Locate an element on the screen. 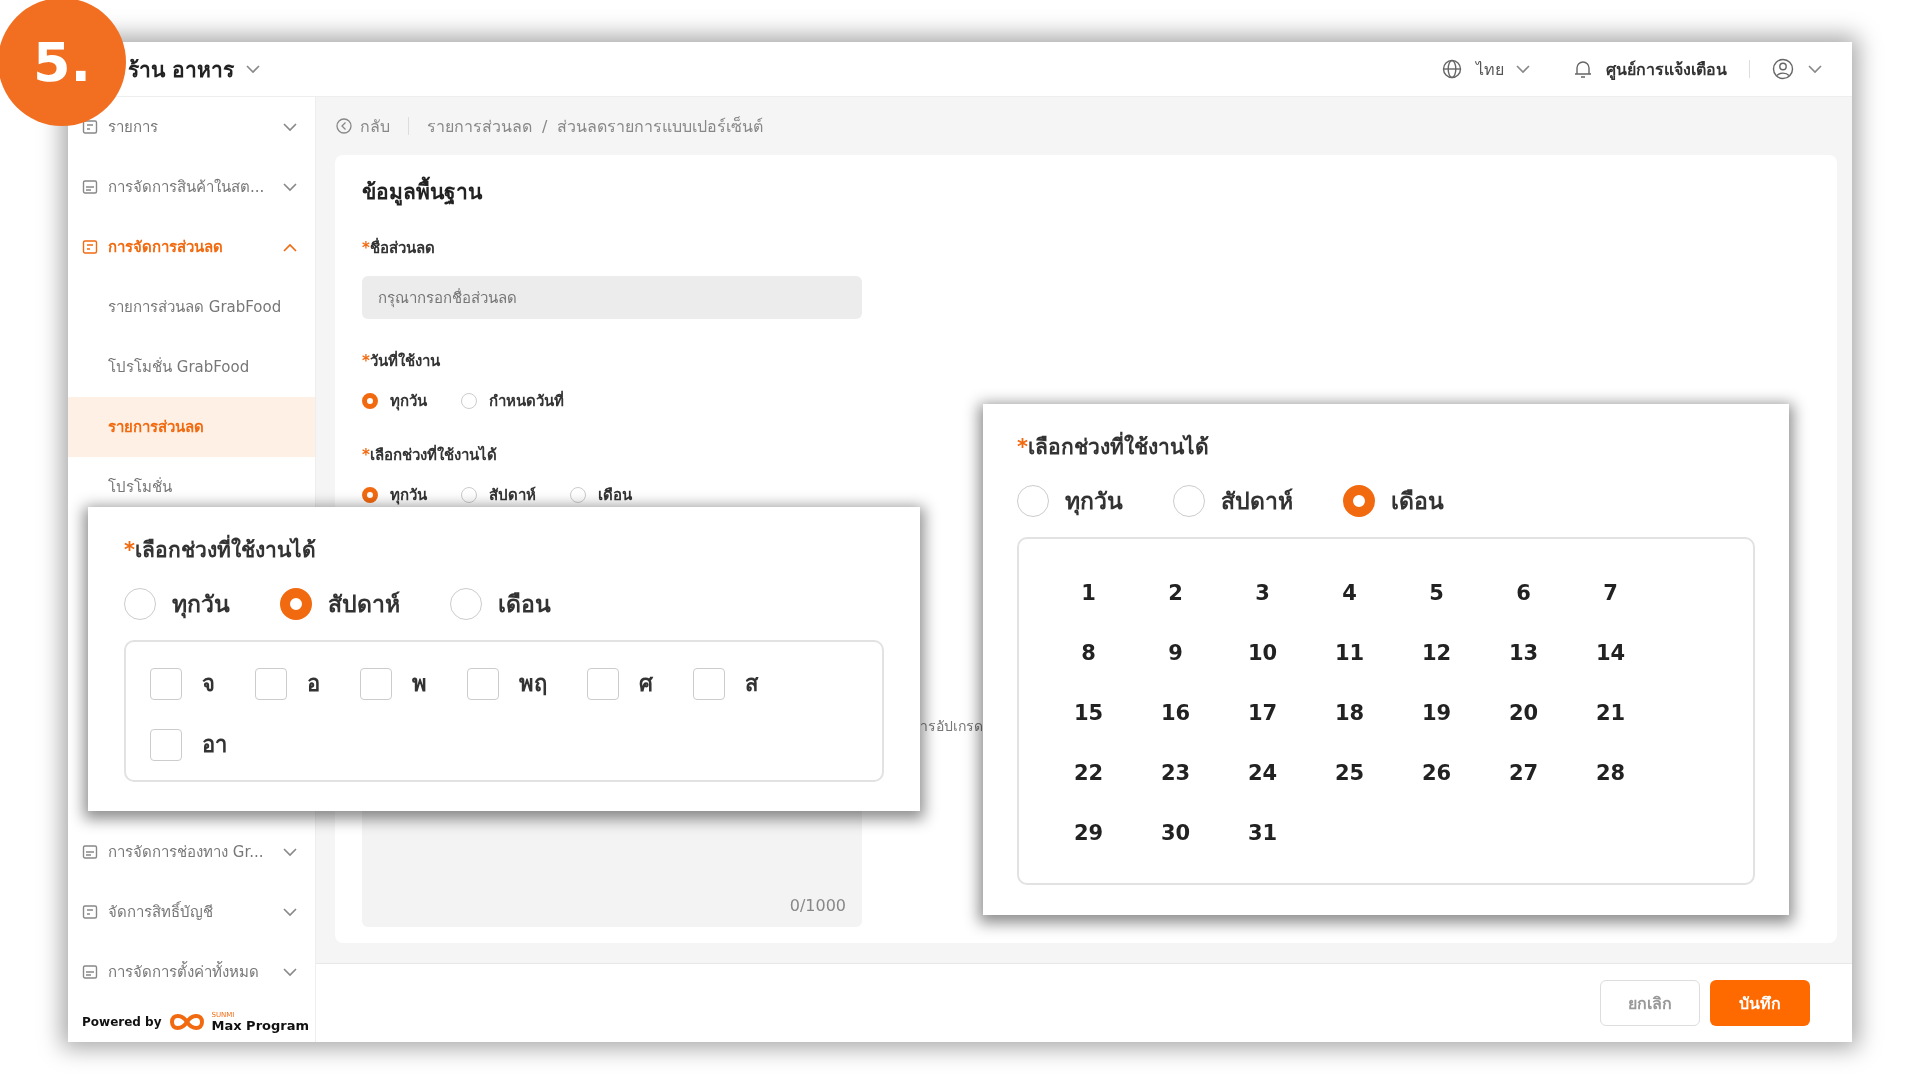  date-option: 6 is located at coordinates (1523, 593).